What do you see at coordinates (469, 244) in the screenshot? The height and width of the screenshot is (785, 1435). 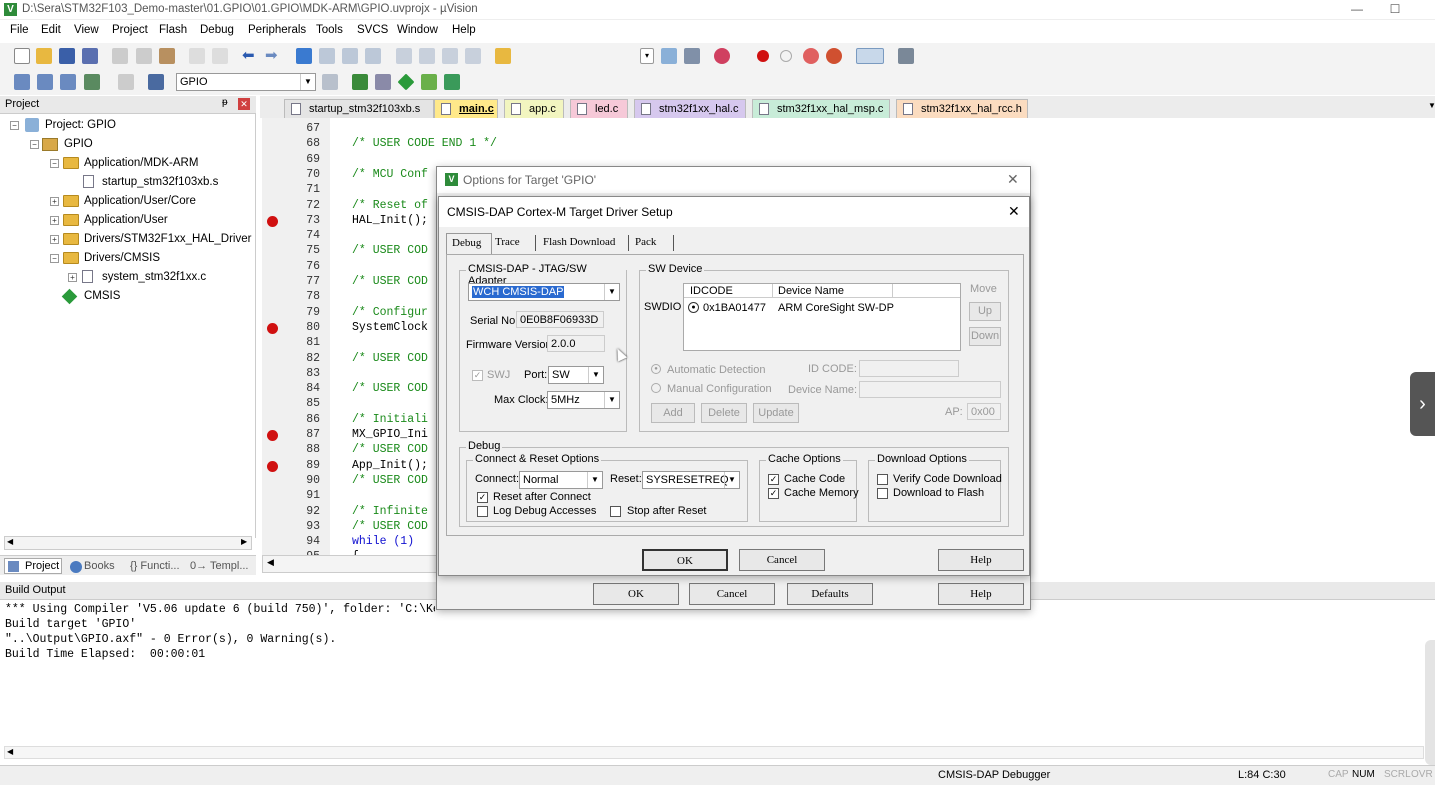 I see `tab-debug: Debug` at bounding box center [469, 244].